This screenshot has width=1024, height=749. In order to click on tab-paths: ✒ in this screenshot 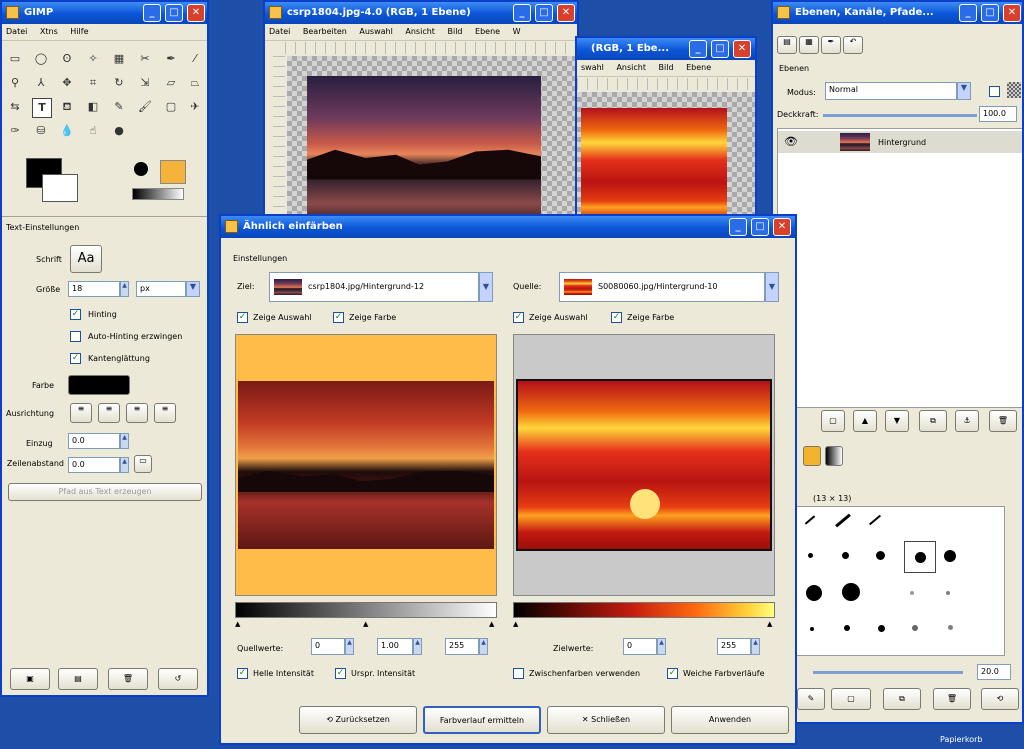, I will do `click(831, 45)`.